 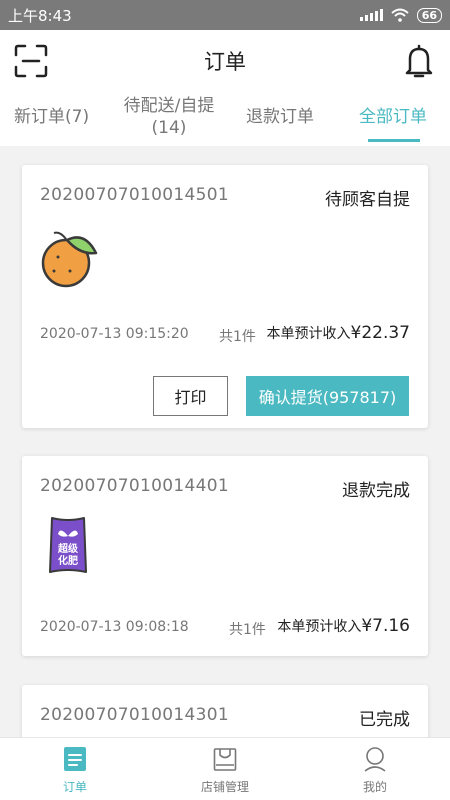 I want to click on status-bar: 上午8:43 66, so click(x=225, y=15).